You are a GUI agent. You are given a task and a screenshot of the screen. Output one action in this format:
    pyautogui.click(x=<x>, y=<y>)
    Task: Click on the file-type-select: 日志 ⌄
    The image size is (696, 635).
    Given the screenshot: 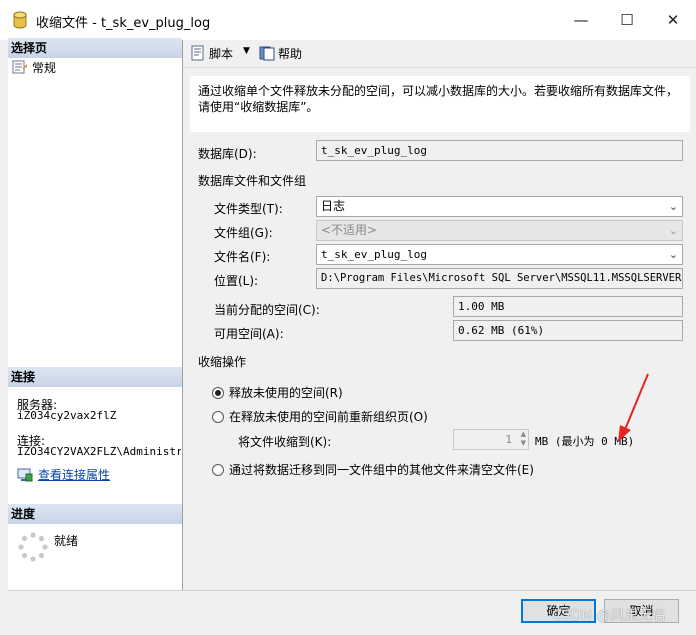 What is the action you would take?
    pyautogui.click(x=499, y=206)
    